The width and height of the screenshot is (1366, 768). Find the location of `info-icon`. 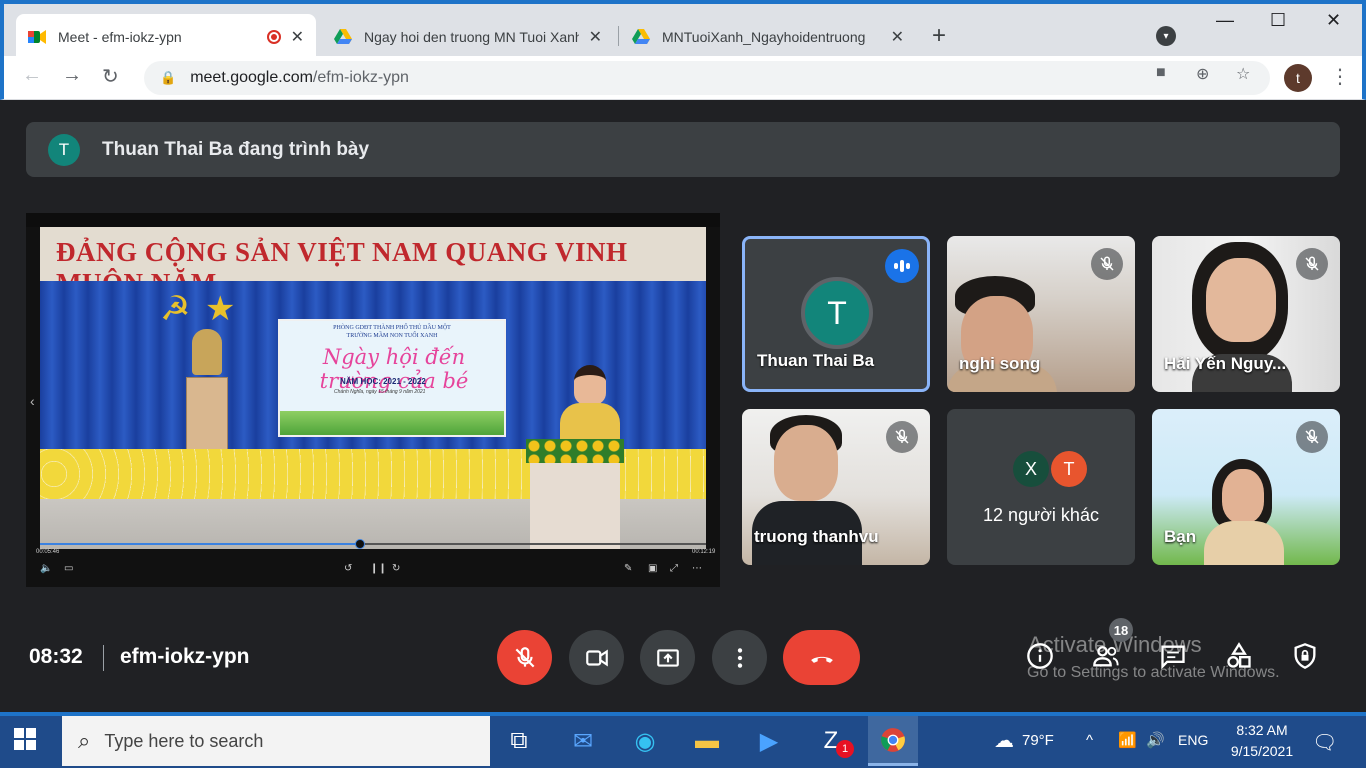

info-icon is located at coordinates (1040, 656).